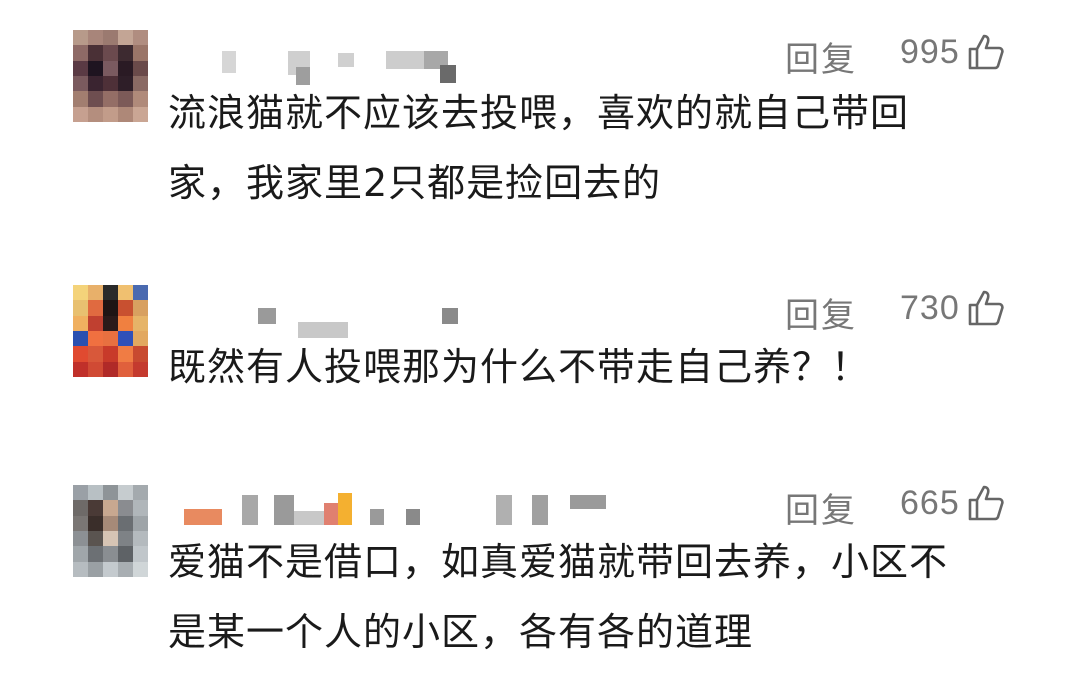  Describe the element at coordinates (415, 183) in the screenshot. I see `comment-text-line: 家，我家里2只都是捡回去的` at that location.